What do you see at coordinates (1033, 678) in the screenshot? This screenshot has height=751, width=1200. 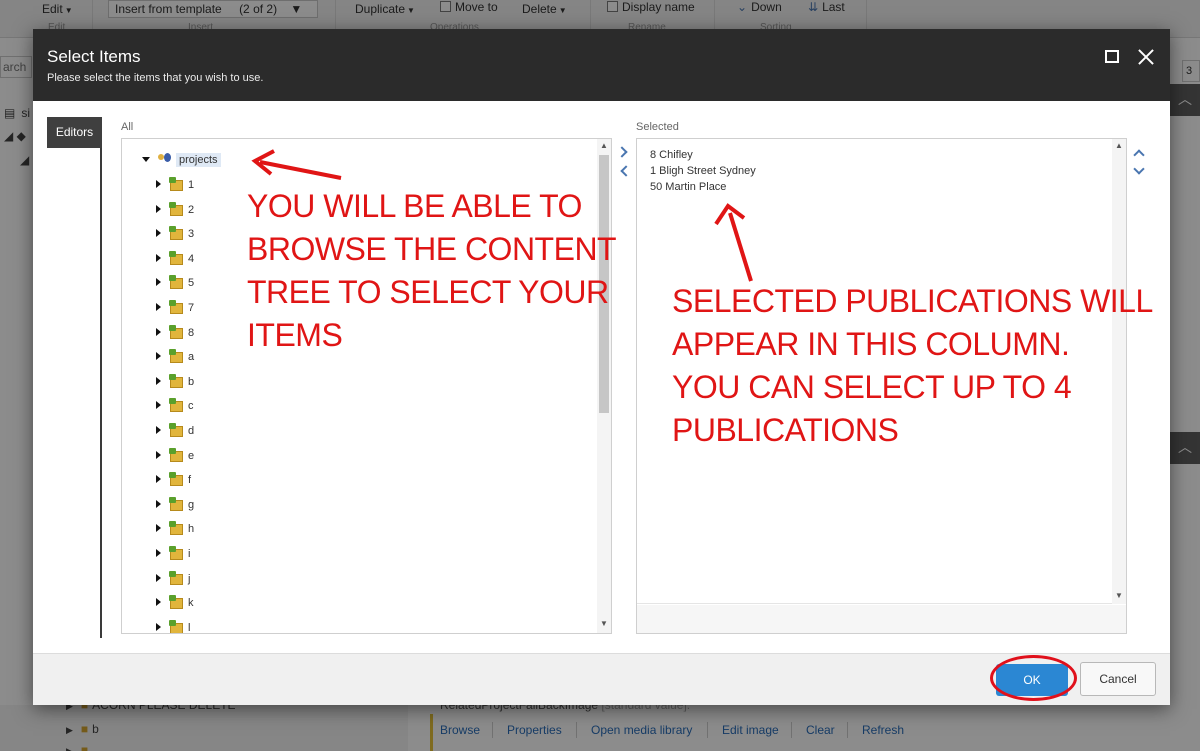 I see `ok-highlight-circle` at bounding box center [1033, 678].